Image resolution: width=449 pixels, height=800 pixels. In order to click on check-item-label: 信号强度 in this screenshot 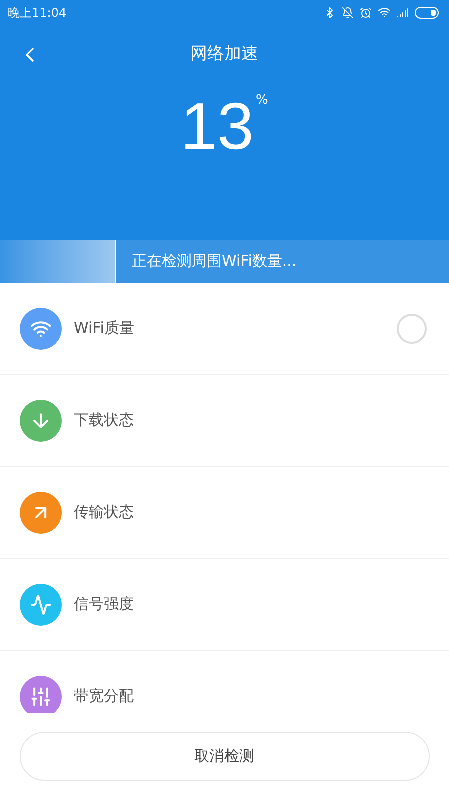, I will do `click(104, 605)`.